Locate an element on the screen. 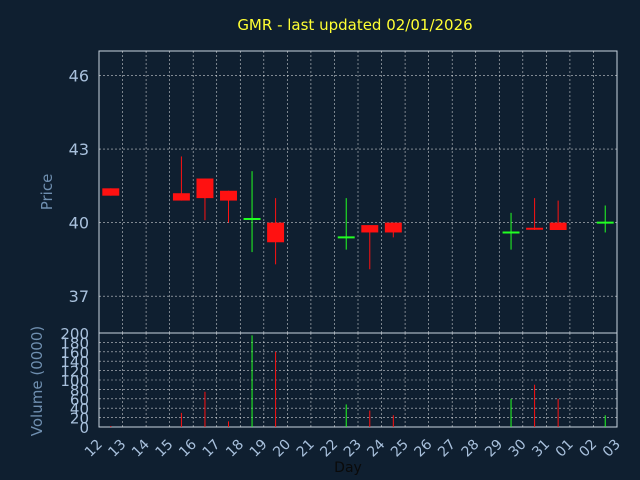 The width and height of the screenshot is (640, 480). x-tick-label: 01 is located at coordinates (565, 449).